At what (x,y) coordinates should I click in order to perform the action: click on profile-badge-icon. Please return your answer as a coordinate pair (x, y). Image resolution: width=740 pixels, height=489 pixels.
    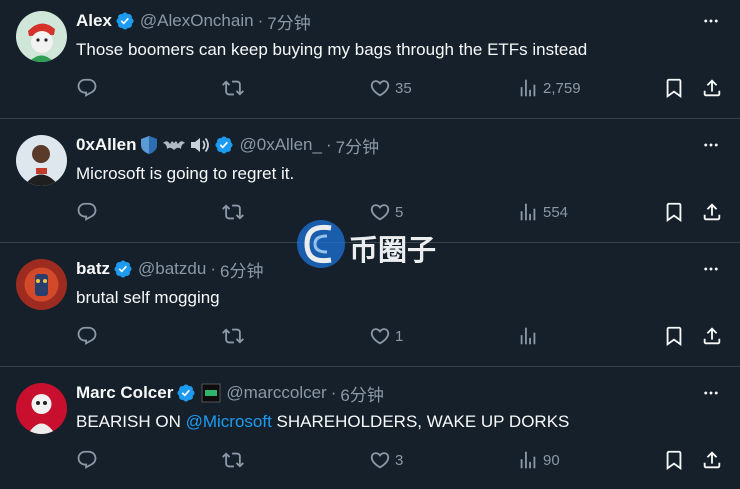
    Looking at the image, I should click on (211, 393).